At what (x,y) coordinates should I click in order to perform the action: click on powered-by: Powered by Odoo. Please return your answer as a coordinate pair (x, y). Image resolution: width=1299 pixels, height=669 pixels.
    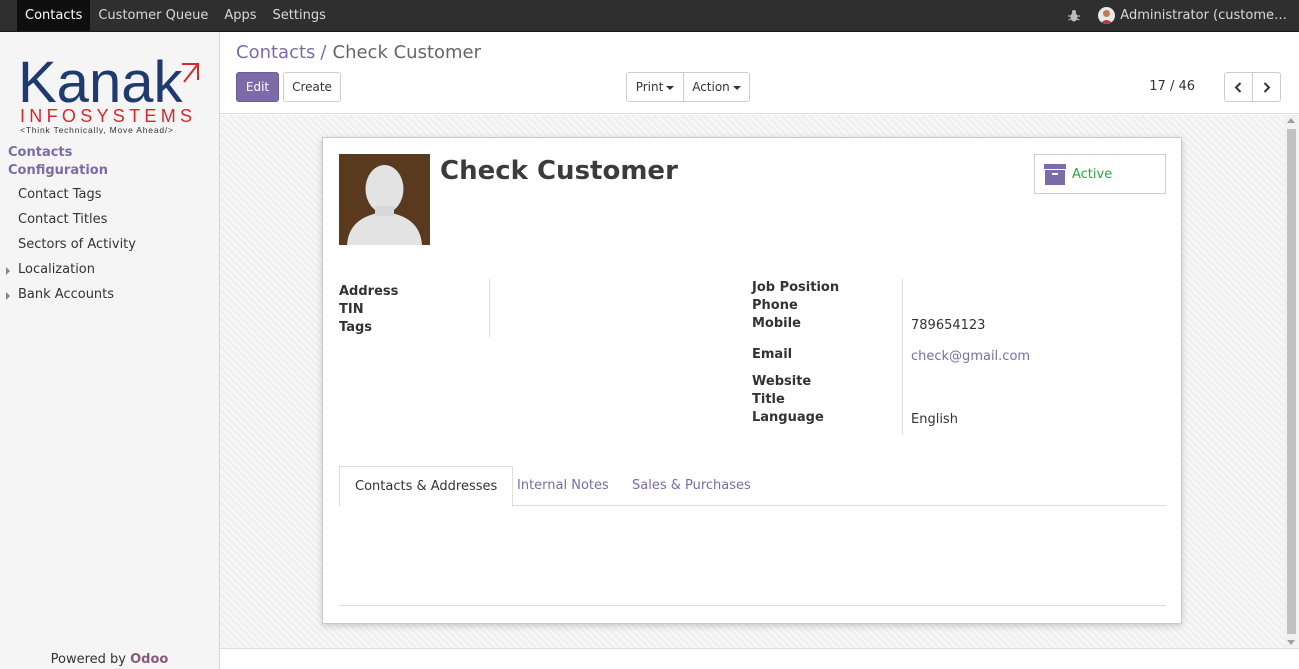
    Looking at the image, I should click on (109, 659).